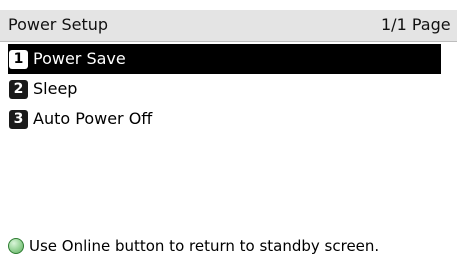 The image size is (457, 257). Describe the element at coordinates (224, 119) in the screenshot. I see `menu-item-auto-power-off: 3 Auto Power Off` at that location.